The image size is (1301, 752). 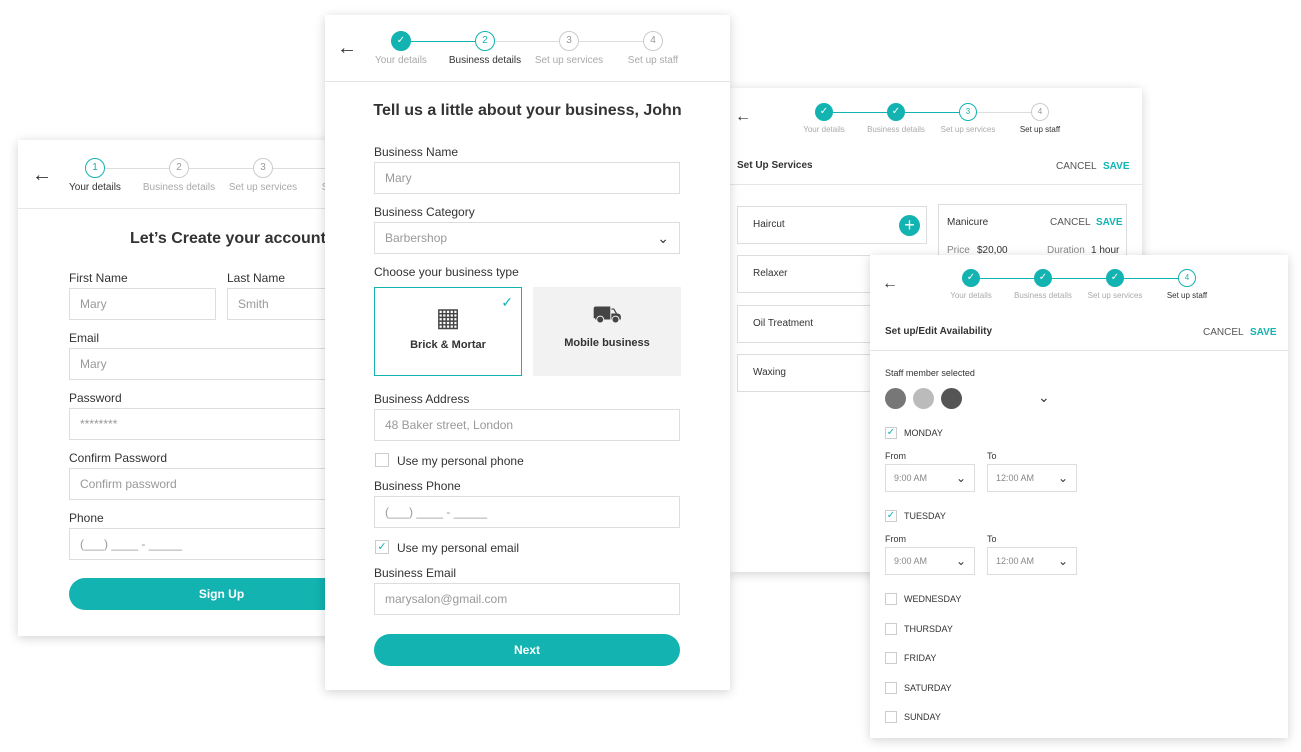 What do you see at coordinates (417, 486) in the screenshot?
I see `business-phone-label: Business Phone` at bounding box center [417, 486].